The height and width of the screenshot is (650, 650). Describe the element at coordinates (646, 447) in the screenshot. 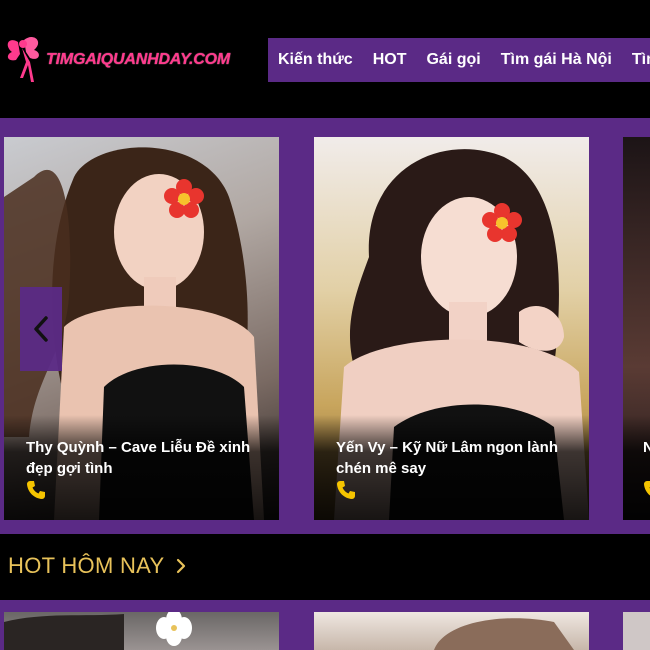

I see `card-title: N c` at that location.